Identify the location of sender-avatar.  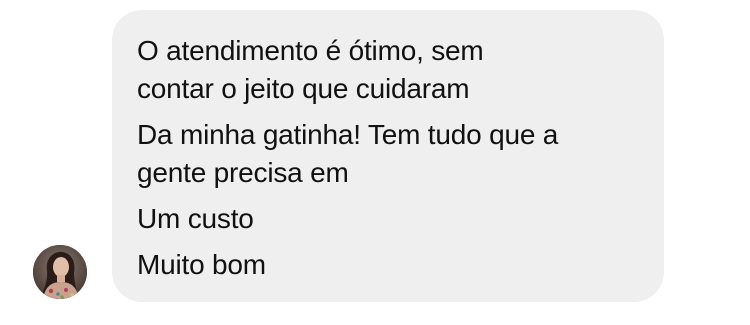
(60, 272).